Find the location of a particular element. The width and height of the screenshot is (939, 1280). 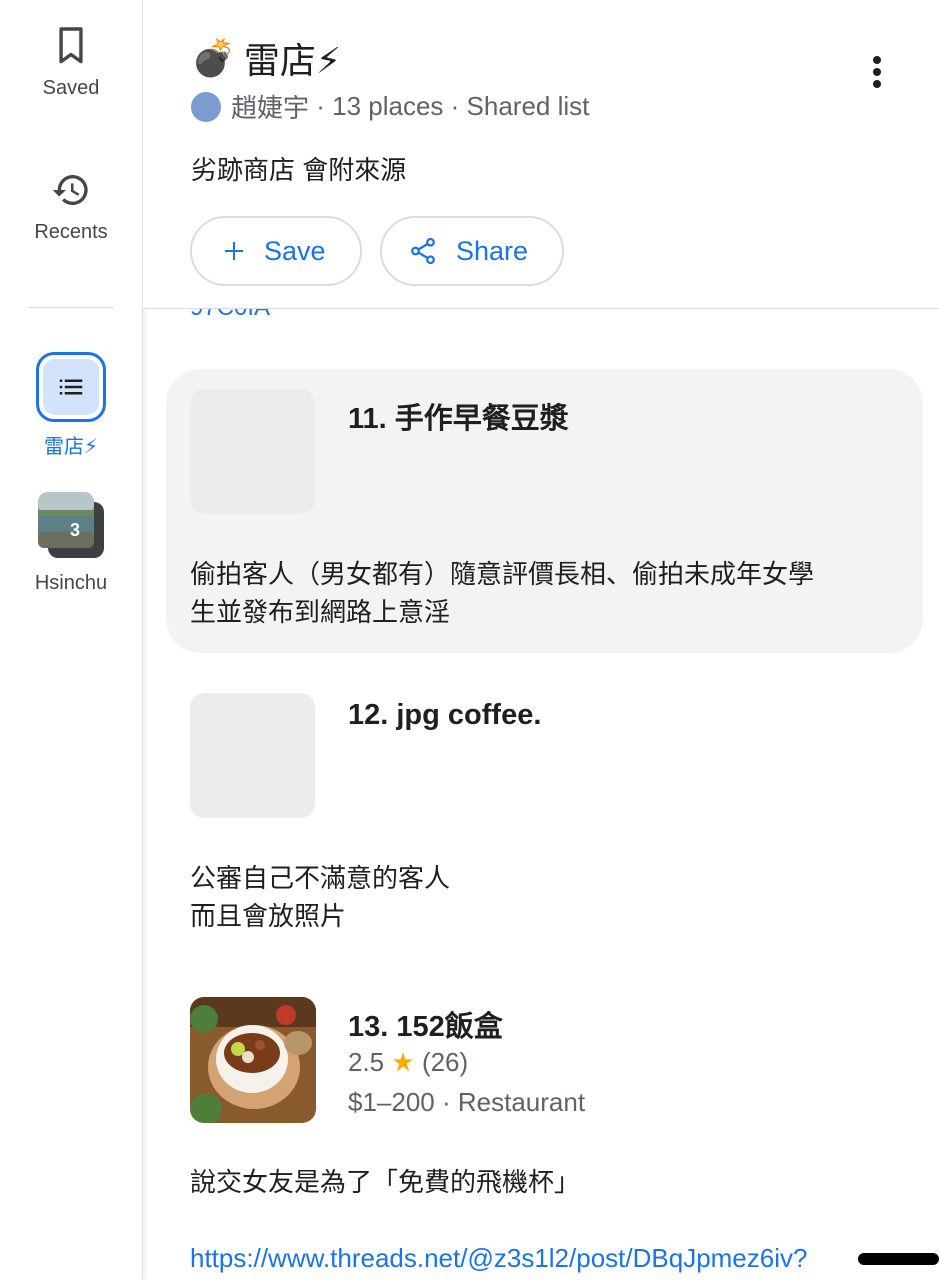

plus-icon is located at coordinates (234, 251).